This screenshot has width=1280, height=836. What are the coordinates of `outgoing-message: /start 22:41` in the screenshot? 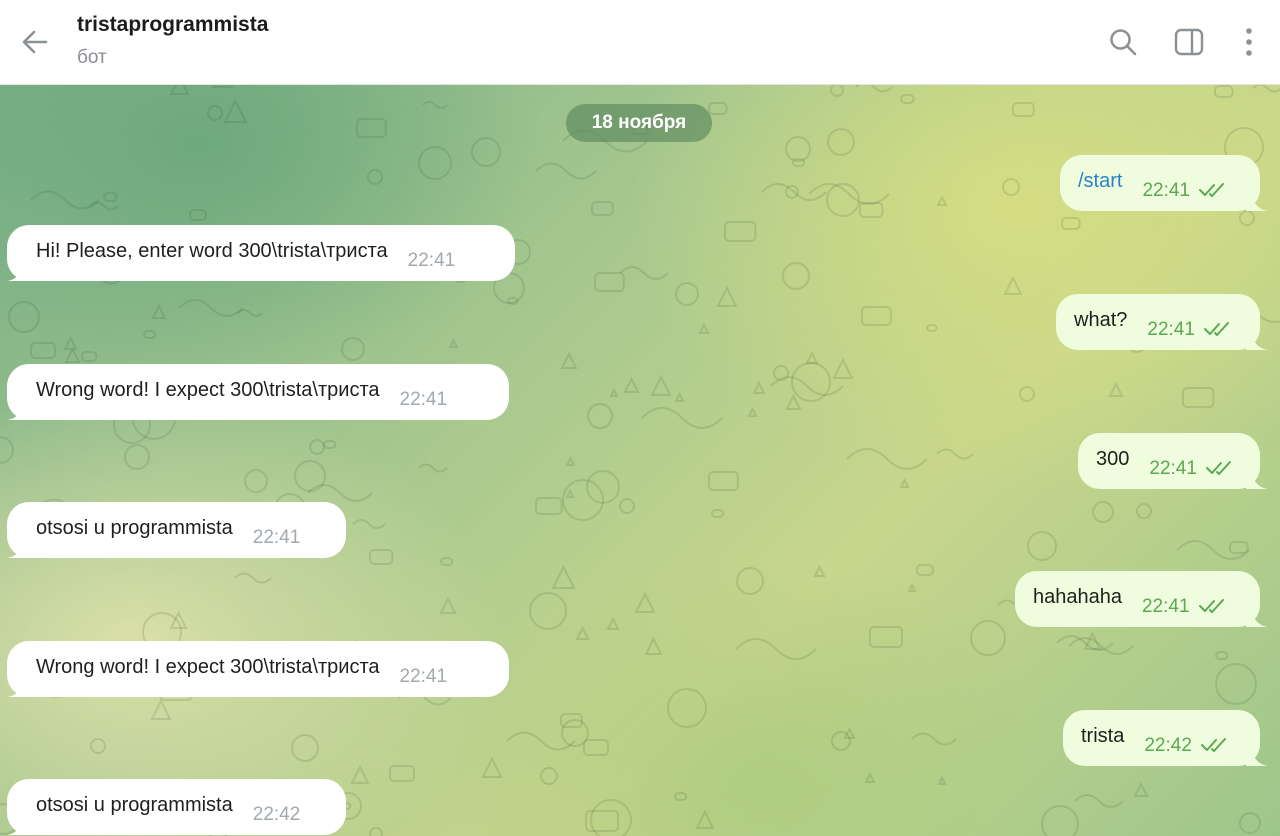 It's located at (1160, 183).